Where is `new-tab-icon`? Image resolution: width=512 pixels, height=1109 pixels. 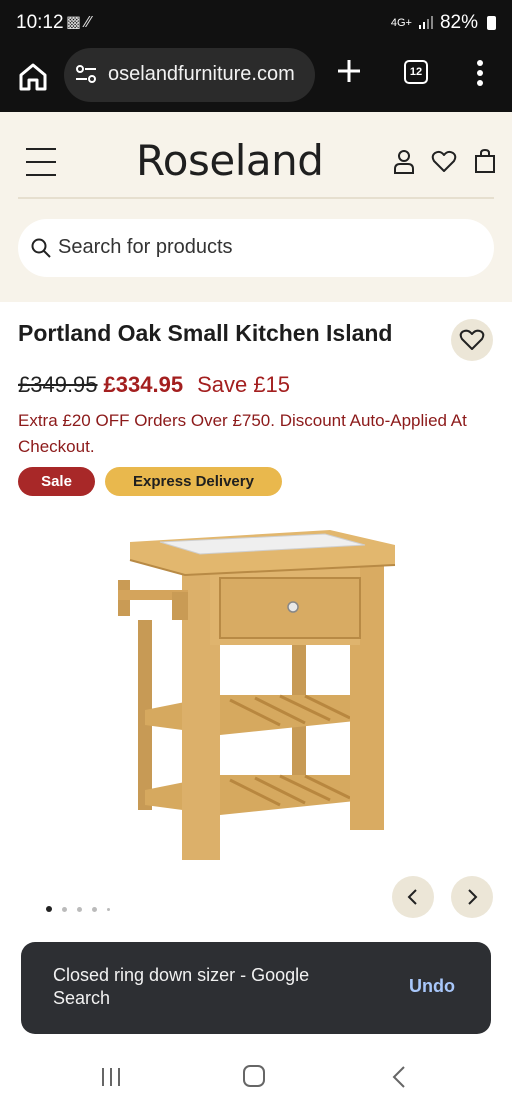
new-tab-icon is located at coordinates (349, 71).